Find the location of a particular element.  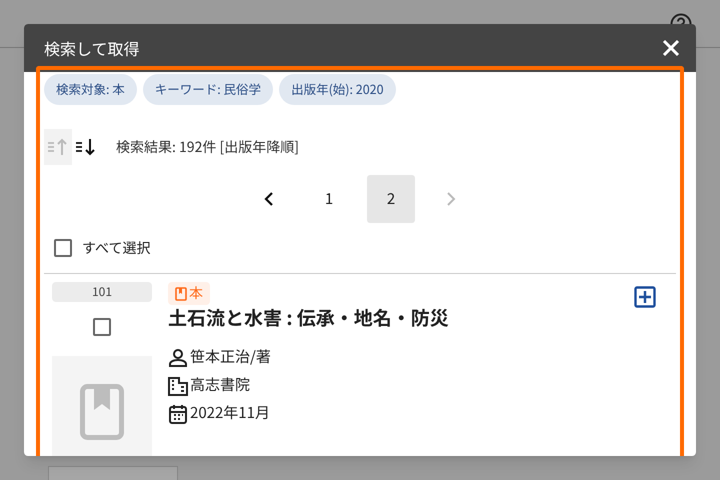

type-badge: 本 is located at coordinates (189, 293).